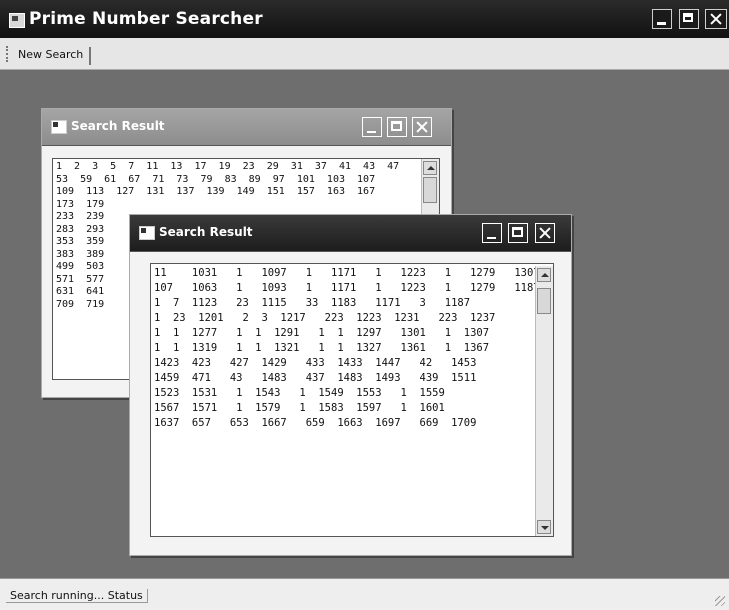 The height and width of the screenshot is (610, 729). Describe the element at coordinates (312, 303) in the screenshot. I see `result-row: 1 7 1123 23 1115 33 1183 1171 3 1187` at that location.